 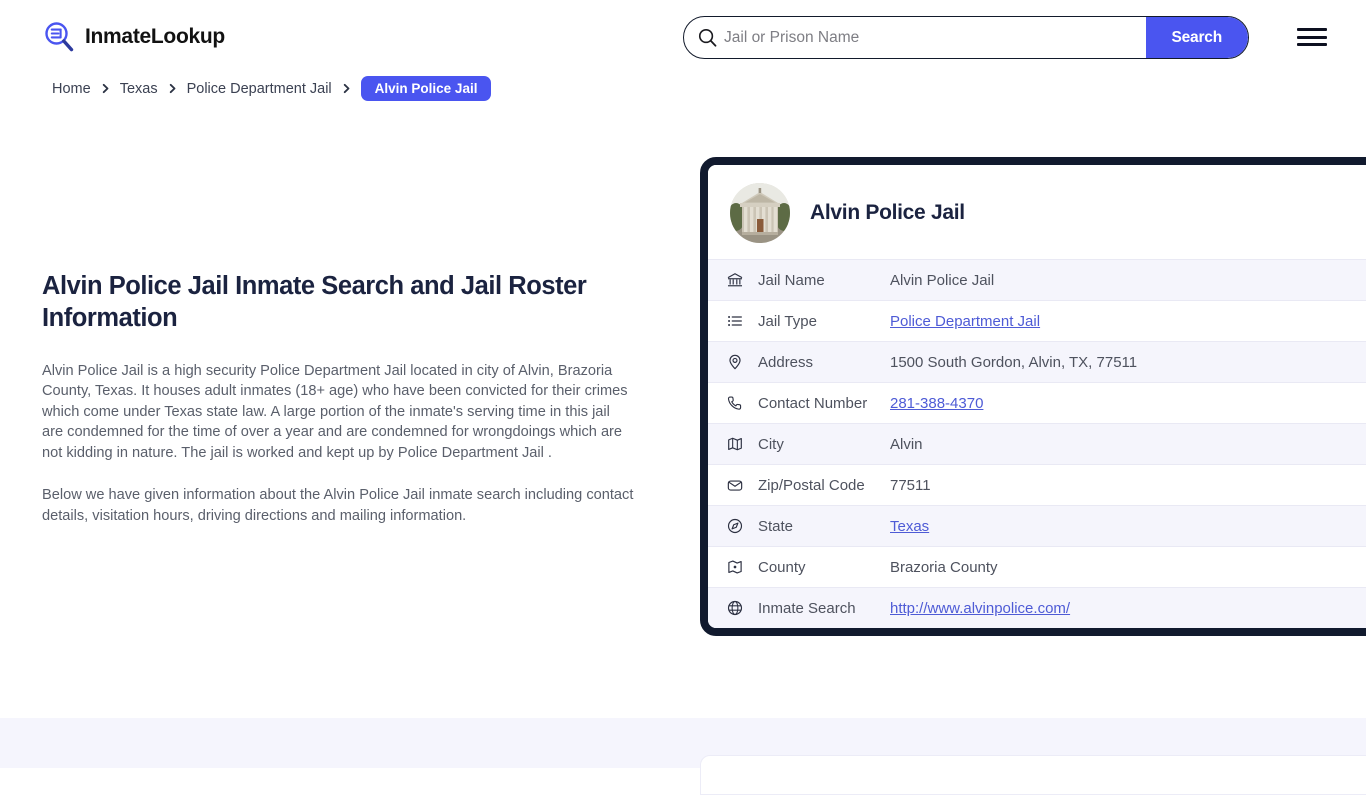 What do you see at coordinates (910, 485) in the screenshot?
I see `row-value: 77511` at bounding box center [910, 485].